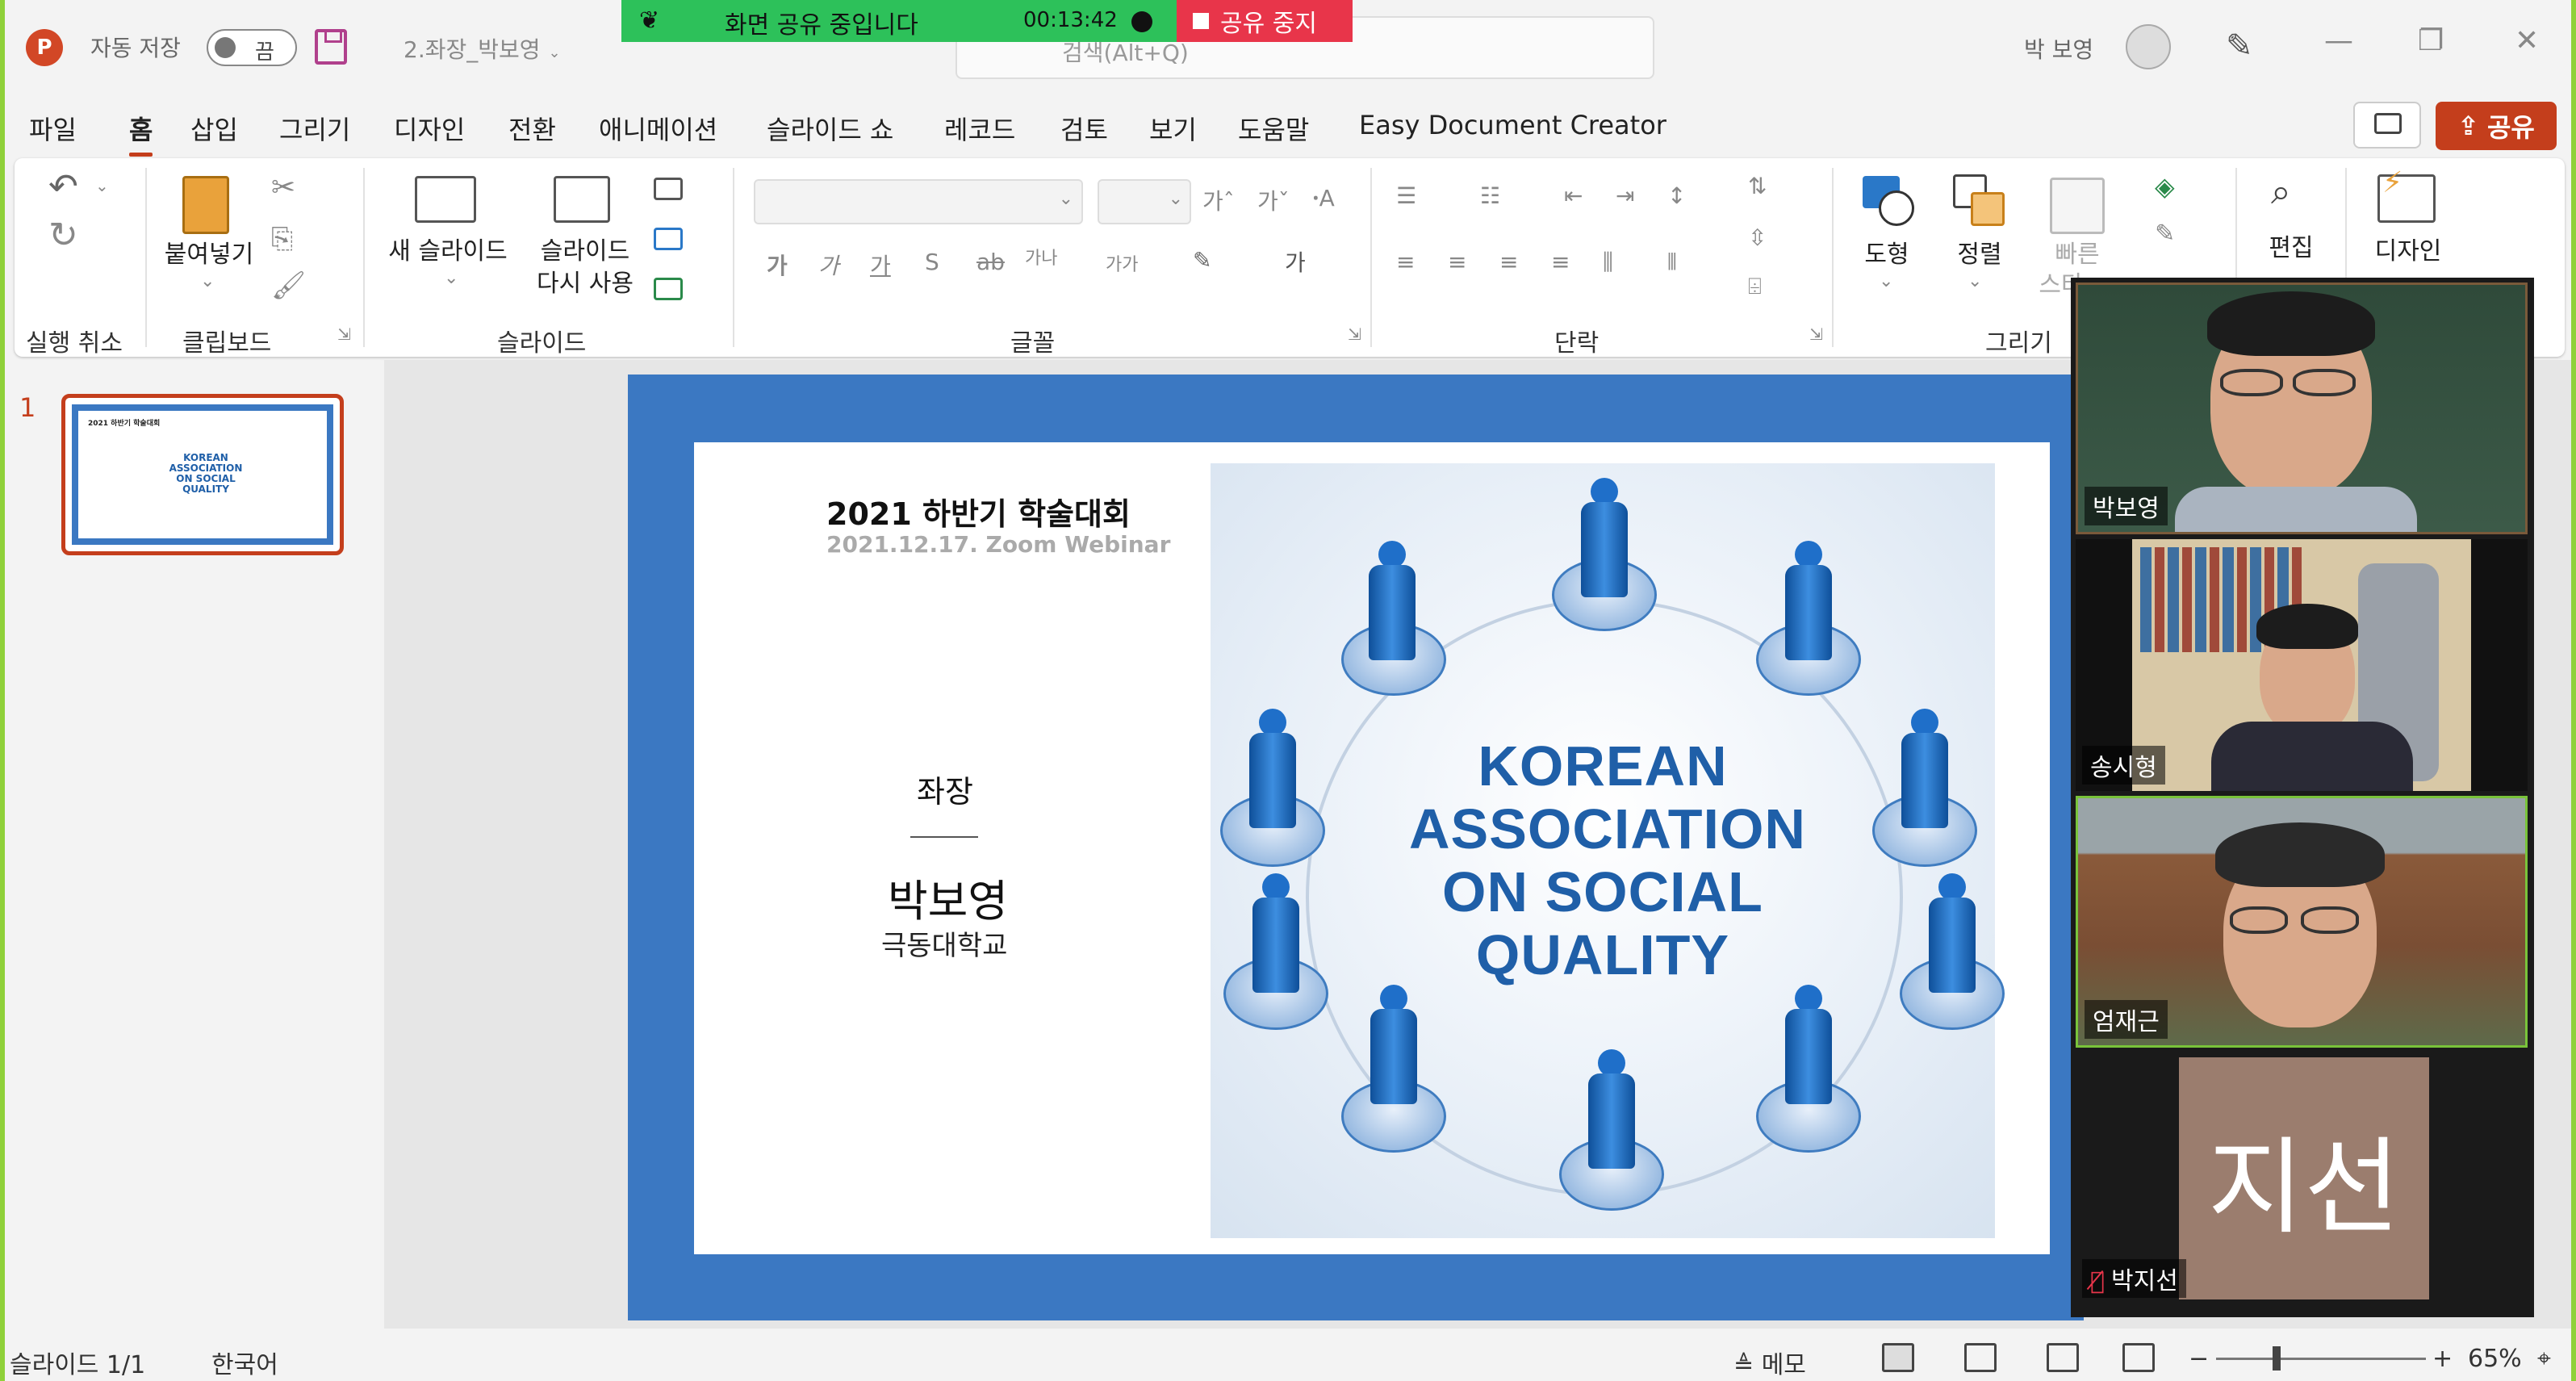 This screenshot has width=2576, height=1381. What do you see at coordinates (668, 239) in the screenshot?
I see `reset-icon` at bounding box center [668, 239].